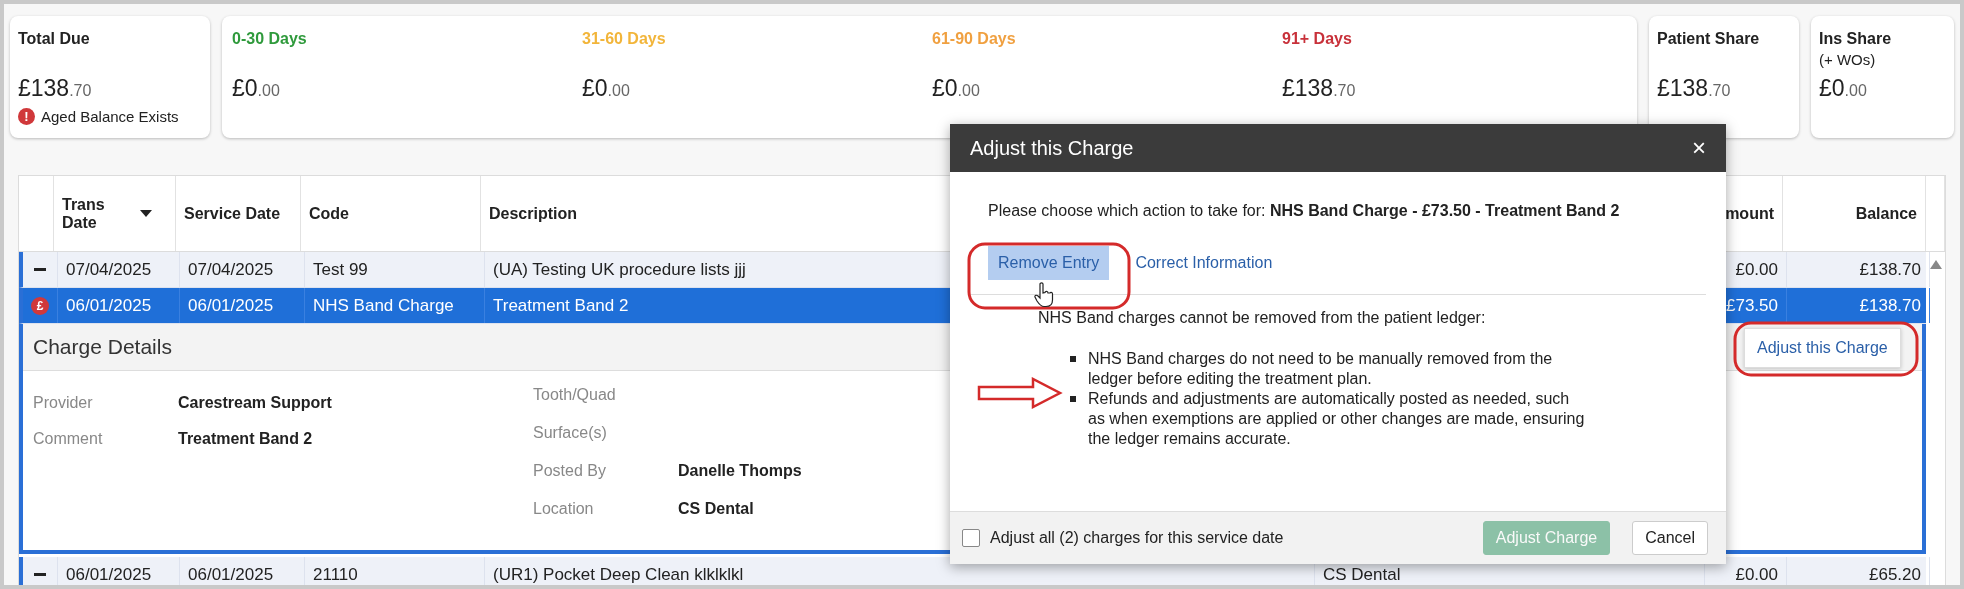  I want to click on table-cell: CS Dental, so click(1362, 574).